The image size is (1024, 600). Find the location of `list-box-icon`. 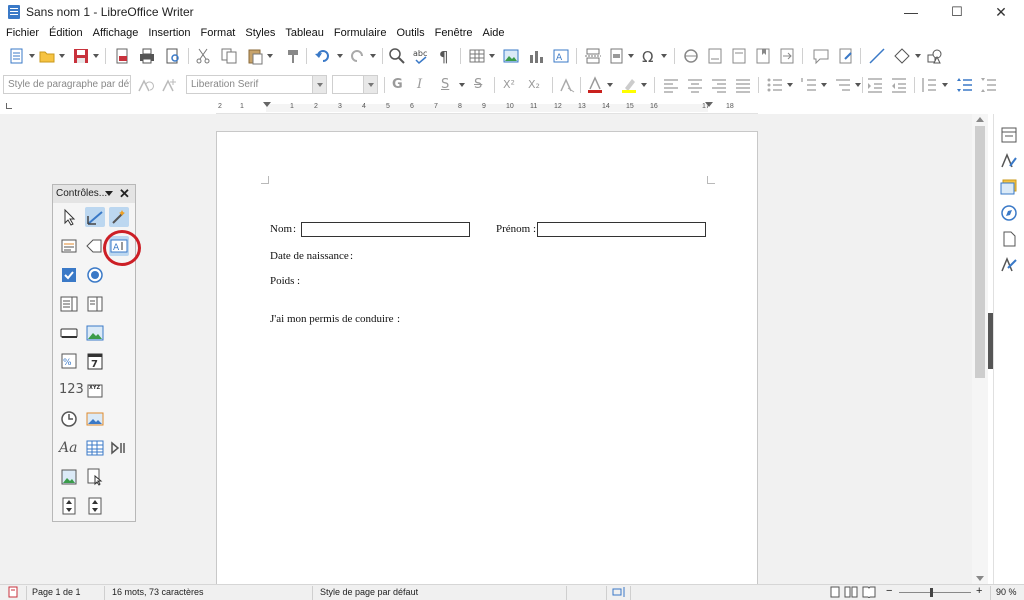

list-box-icon is located at coordinates (69, 304).